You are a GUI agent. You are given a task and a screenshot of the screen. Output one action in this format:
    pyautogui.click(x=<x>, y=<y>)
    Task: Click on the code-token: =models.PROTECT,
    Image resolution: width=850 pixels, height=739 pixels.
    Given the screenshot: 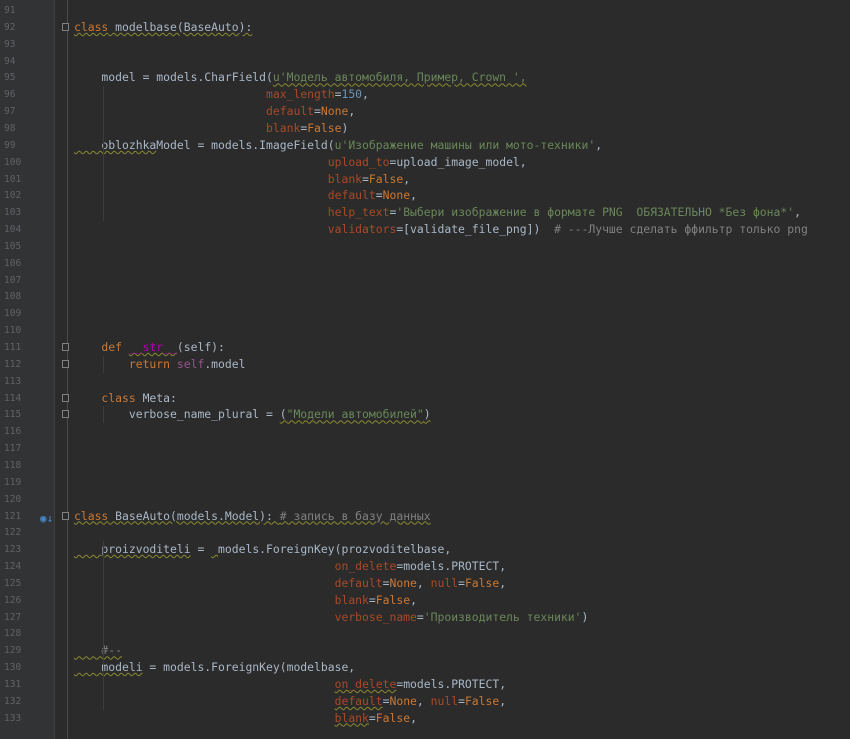 What is the action you would take?
    pyautogui.click(x=451, y=684)
    